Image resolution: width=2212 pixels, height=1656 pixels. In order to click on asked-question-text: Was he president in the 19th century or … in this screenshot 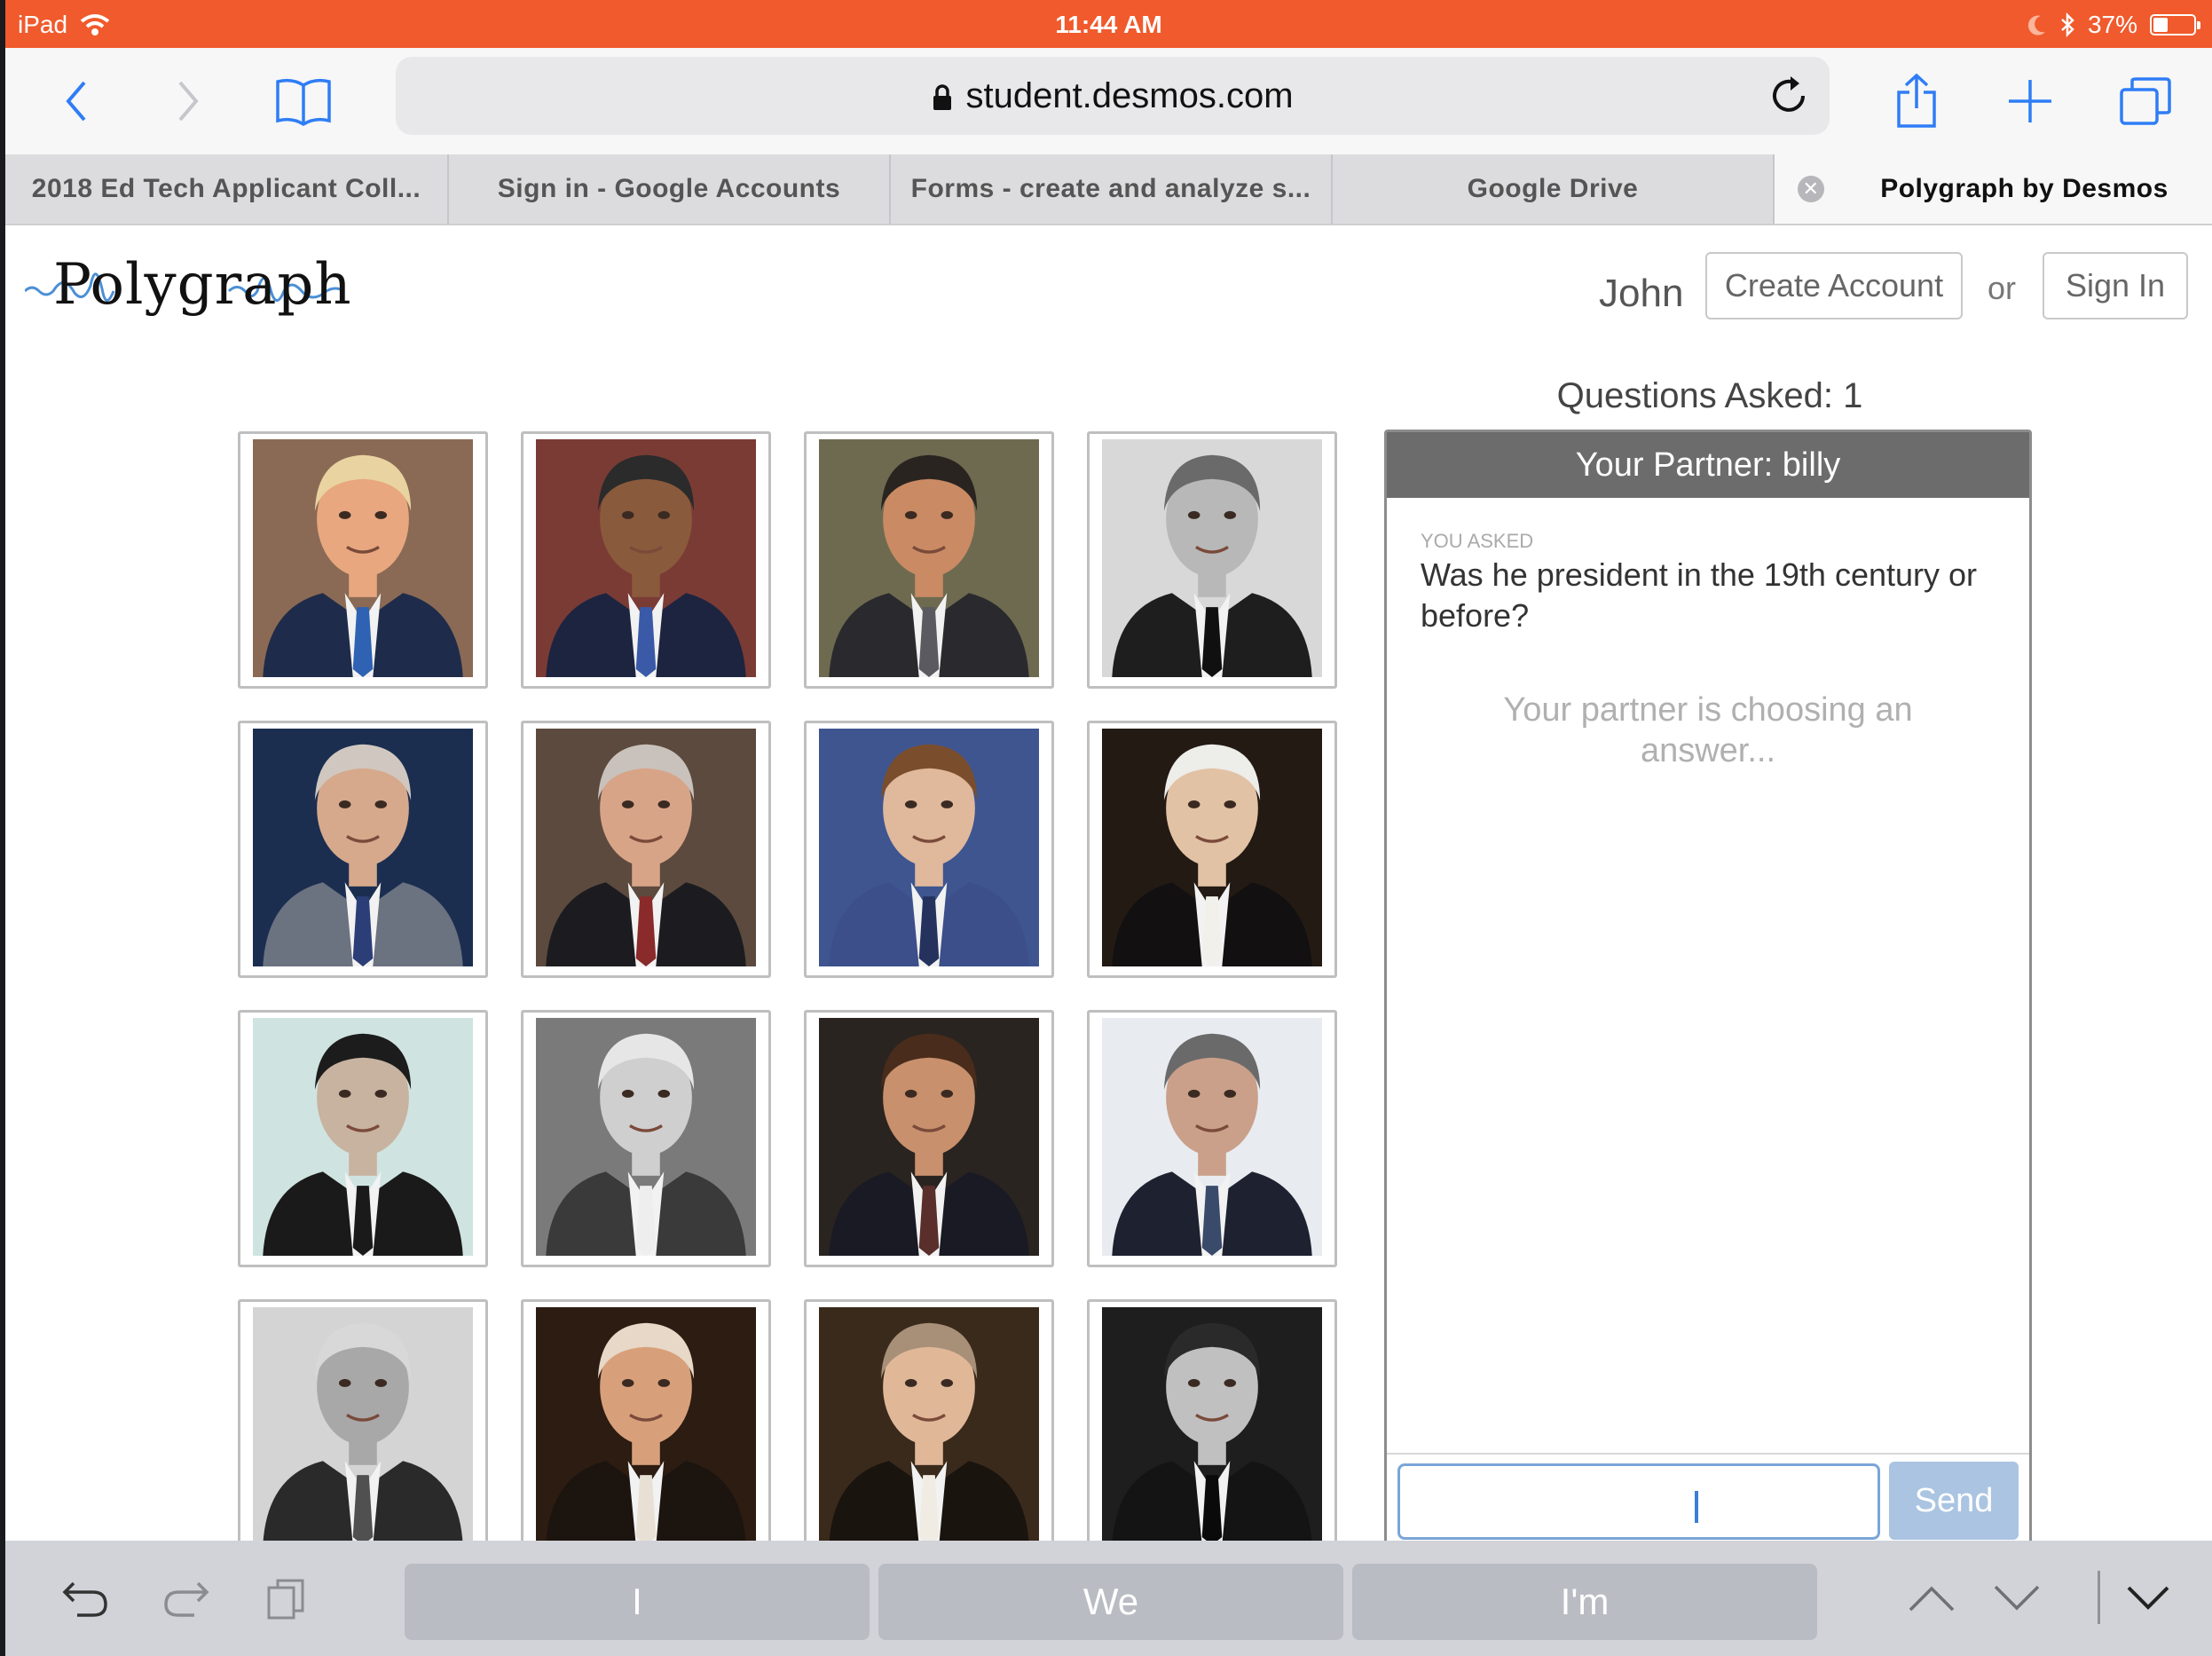, I will do `click(1700, 595)`.